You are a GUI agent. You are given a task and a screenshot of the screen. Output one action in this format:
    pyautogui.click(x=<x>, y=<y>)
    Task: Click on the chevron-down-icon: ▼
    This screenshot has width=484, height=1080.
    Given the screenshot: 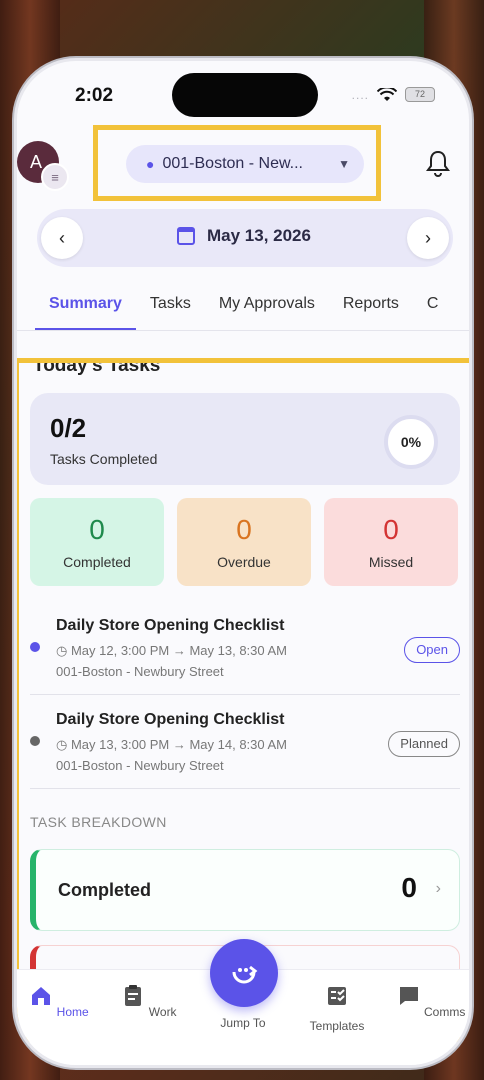 What is the action you would take?
    pyautogui.click(x=344, y=164)
    